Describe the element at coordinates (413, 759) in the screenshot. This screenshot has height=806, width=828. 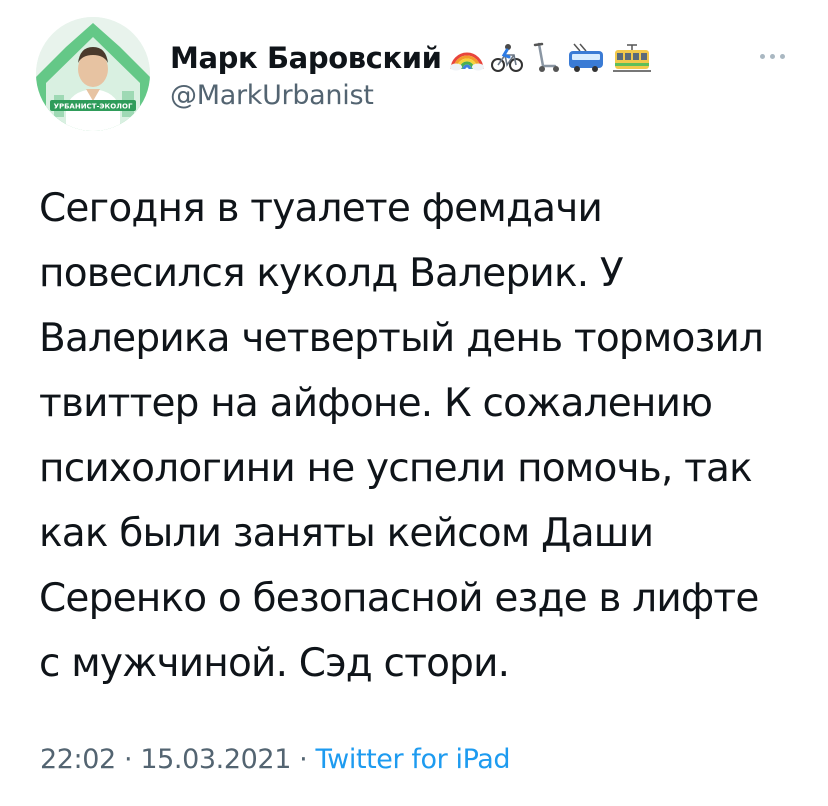
I see `tweet-source-link: Twitter for iPad` at that location.